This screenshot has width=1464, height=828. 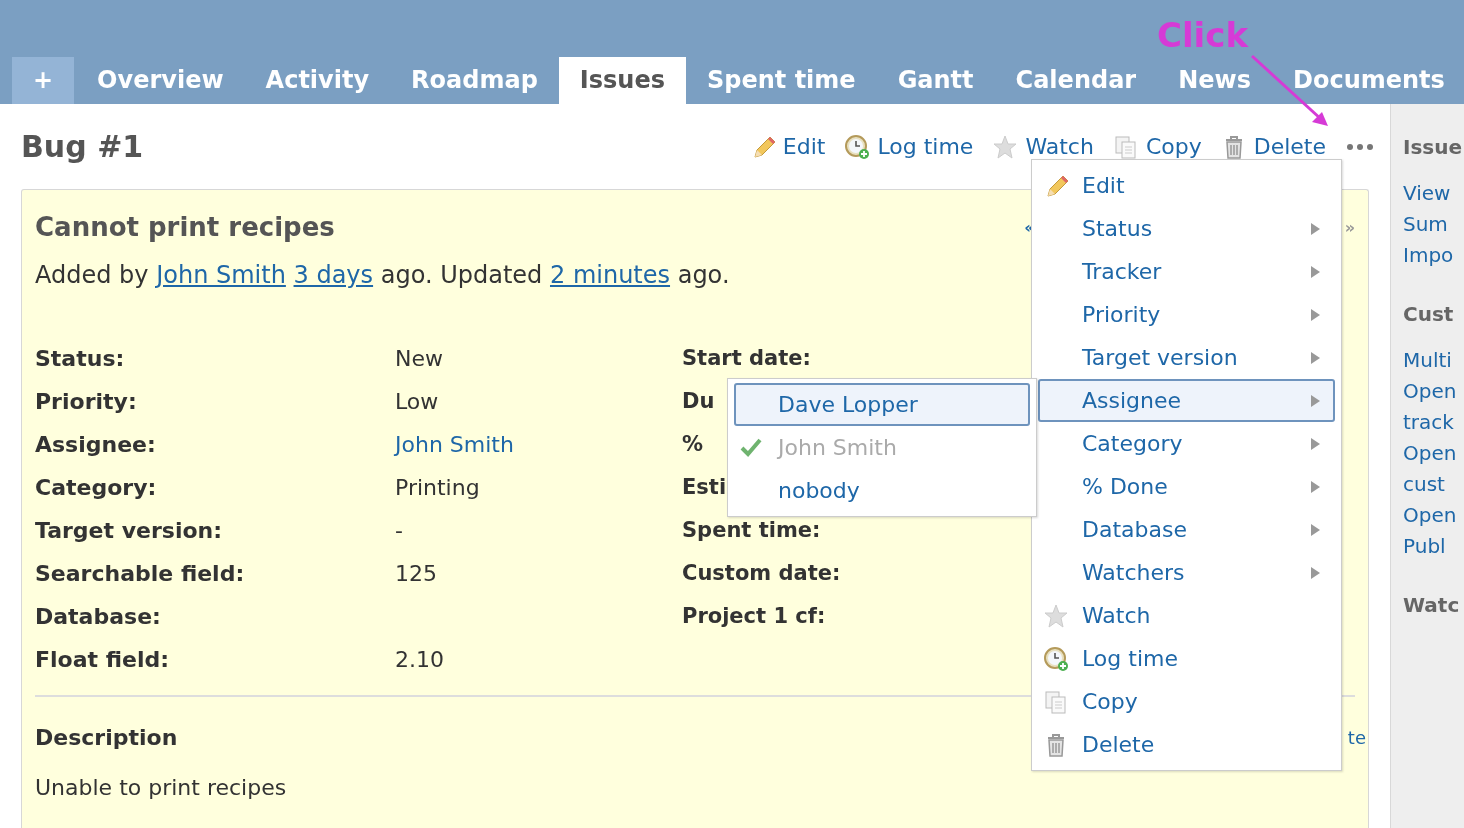 What do you see at coordinates (1349, 227) in the screenshot?
I see `next-link: »` at bounding box center [1349, 227].